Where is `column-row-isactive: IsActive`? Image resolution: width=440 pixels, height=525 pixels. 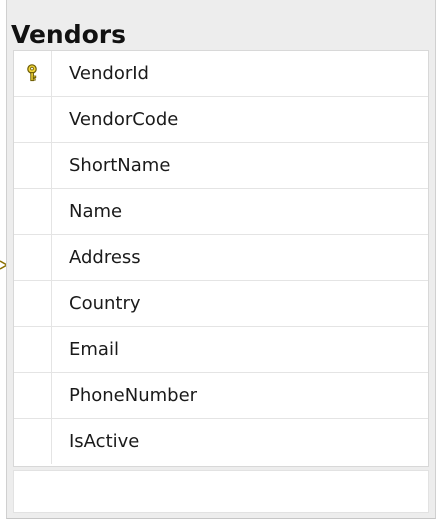 column-row-isactive: IsActive is located at coordinates (221, 442).